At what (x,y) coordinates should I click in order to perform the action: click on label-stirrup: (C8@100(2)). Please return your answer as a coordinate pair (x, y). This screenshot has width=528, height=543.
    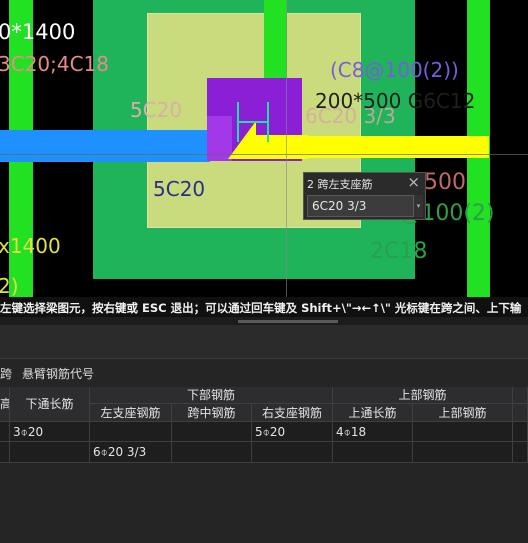
    Looking at the image, I should click on (394, 70).